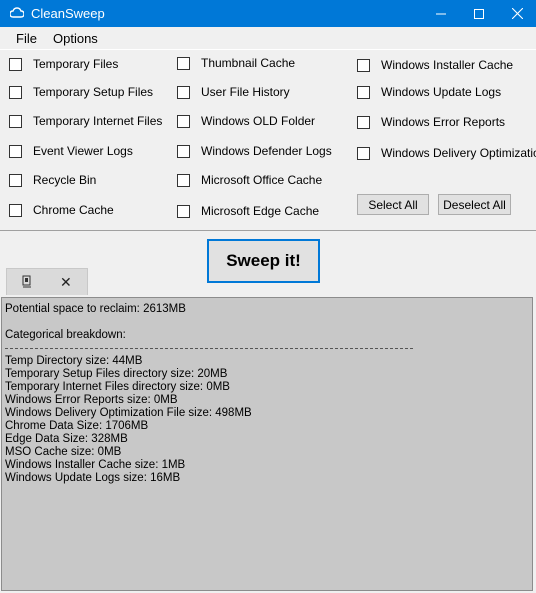  Describe the element at coordinates (68, 13) in the screenshot. I see `window-title: CleanSweep` at that location.